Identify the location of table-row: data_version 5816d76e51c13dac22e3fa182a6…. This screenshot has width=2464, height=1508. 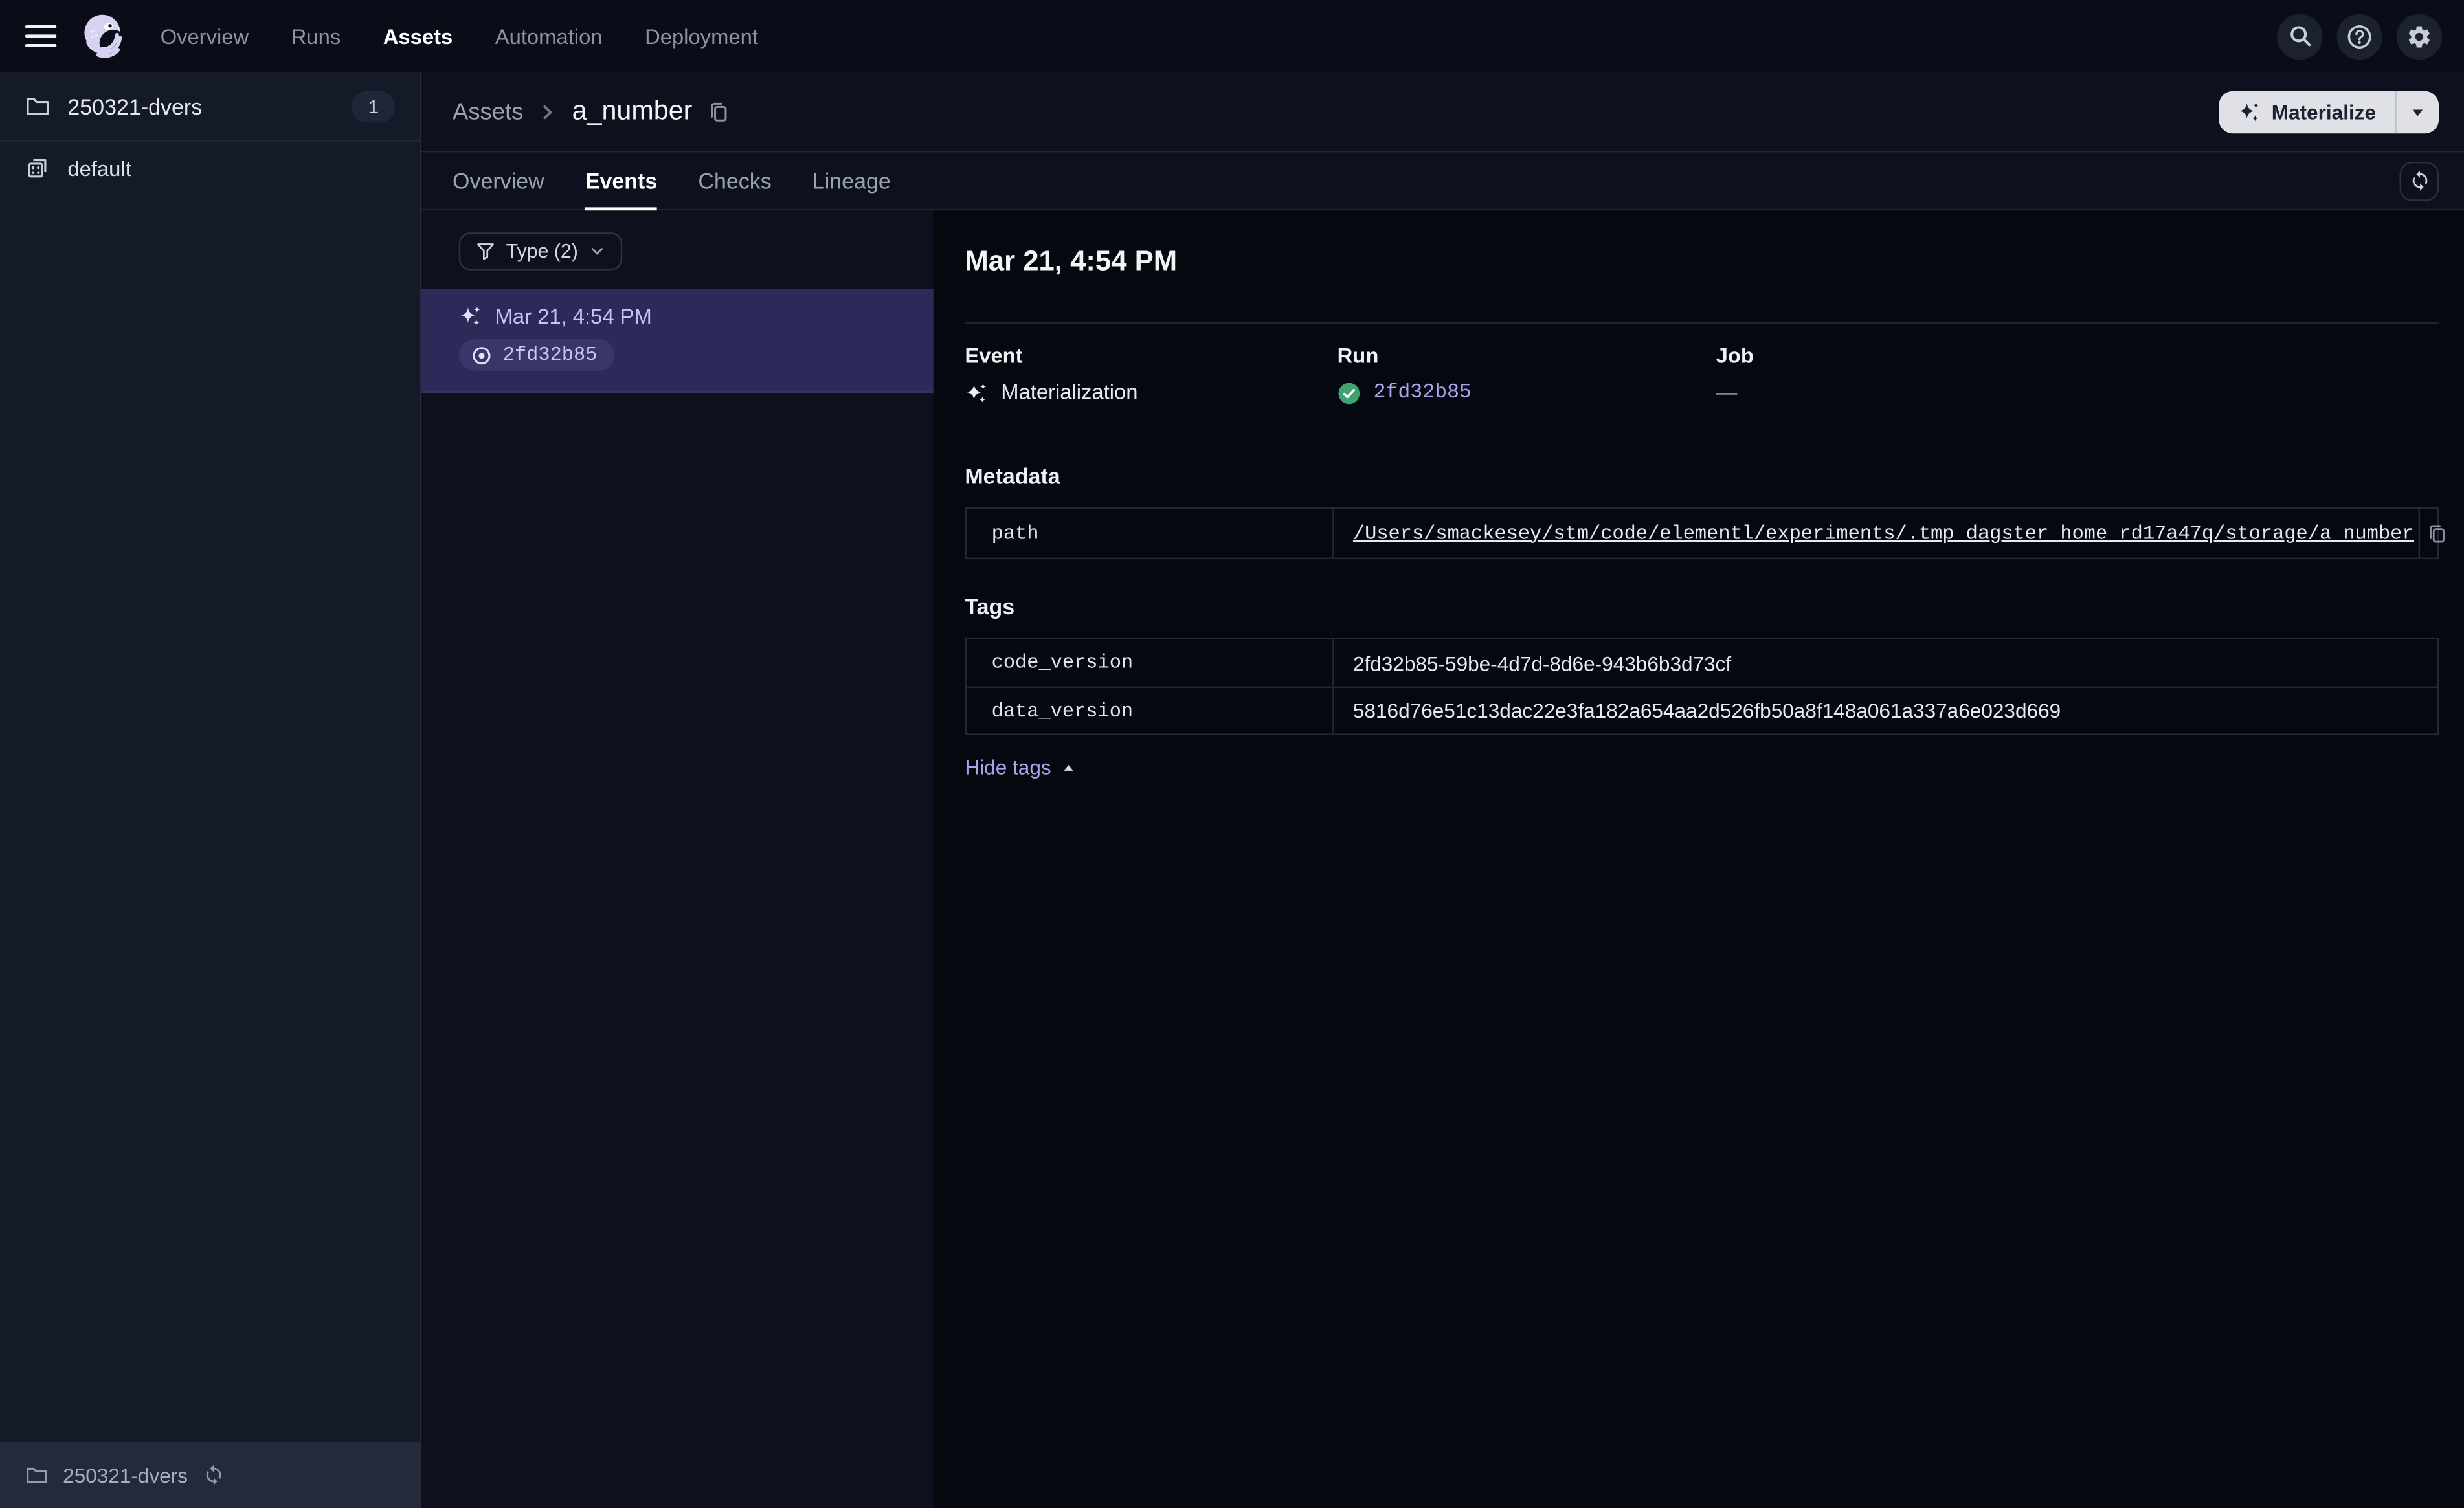
(1701, 710).